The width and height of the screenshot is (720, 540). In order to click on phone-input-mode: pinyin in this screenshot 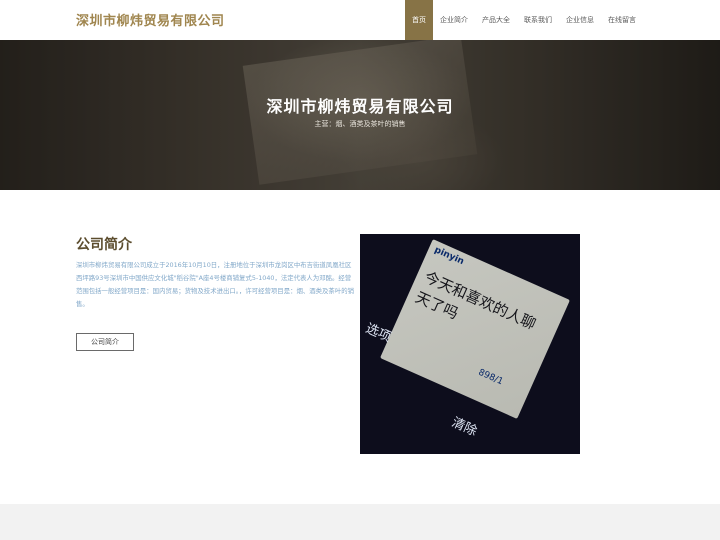, I will do `click(449, 256)`.